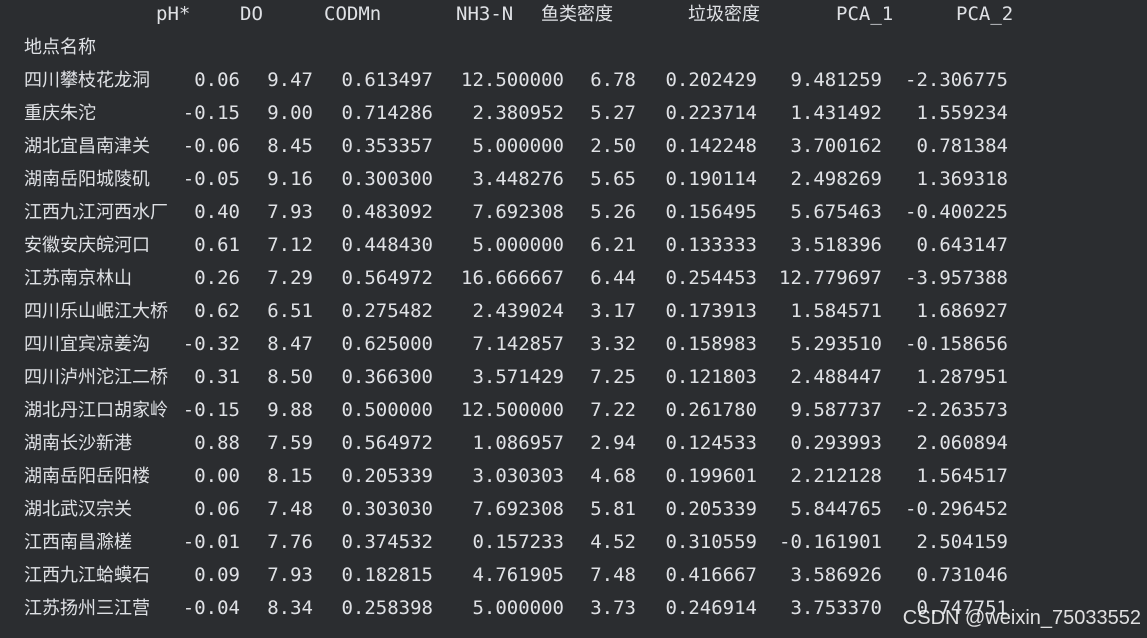 The width and height of the screenshot is (1147, 638). I want to click on cell-ph: 0.40, so click(217, 212).